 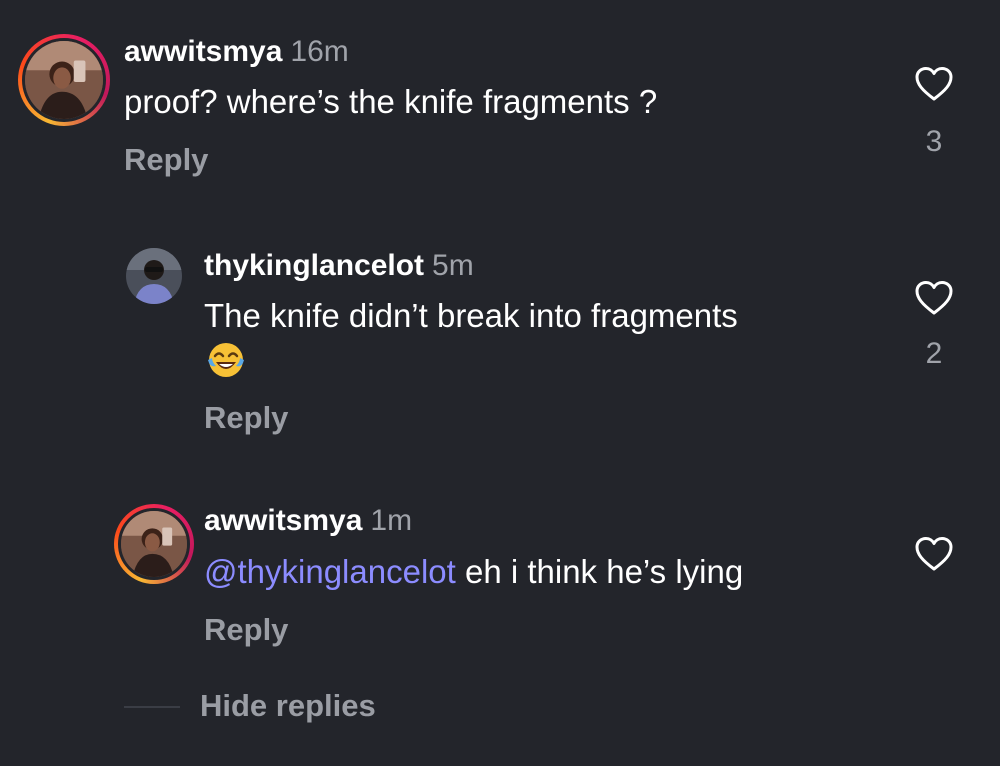 I want to click on timestamp: 1m, so click(x=391, y=520).